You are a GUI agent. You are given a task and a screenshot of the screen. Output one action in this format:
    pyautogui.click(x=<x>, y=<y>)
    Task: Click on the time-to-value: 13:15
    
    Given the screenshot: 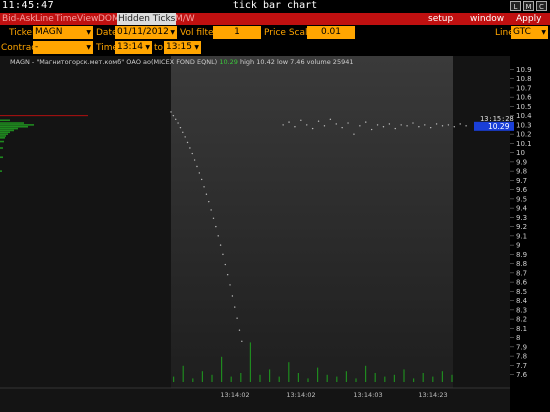 What is the action you would take?
    pyautogui.click(x=179, y=47)
    